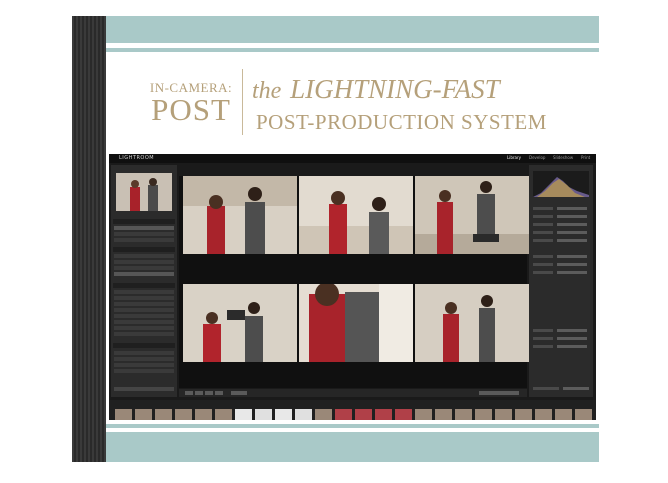  I want to click on grid-view-button, so click(189, 393).